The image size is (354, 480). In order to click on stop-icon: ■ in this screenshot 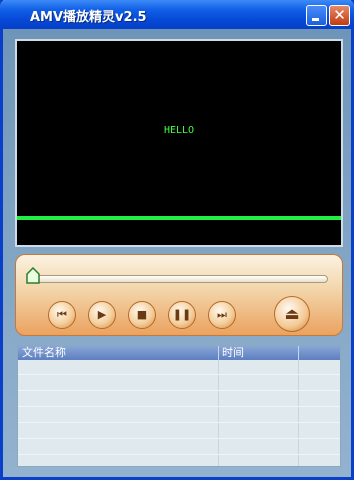, I will do `click(142, 314)`.